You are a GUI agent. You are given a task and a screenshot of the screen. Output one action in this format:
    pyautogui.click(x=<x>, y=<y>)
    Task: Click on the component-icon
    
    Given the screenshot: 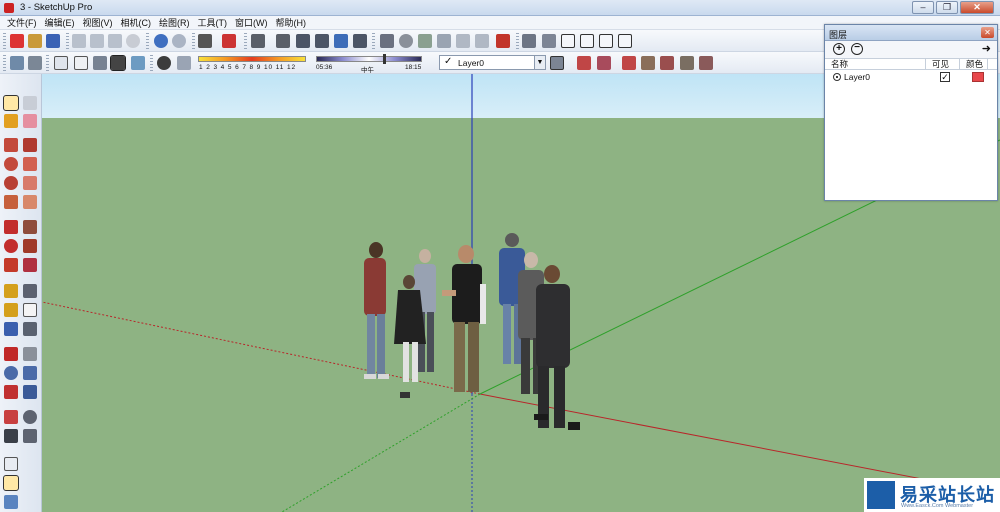 What is the action you would take?
    pyautogui.click(x=529, y=41)
    